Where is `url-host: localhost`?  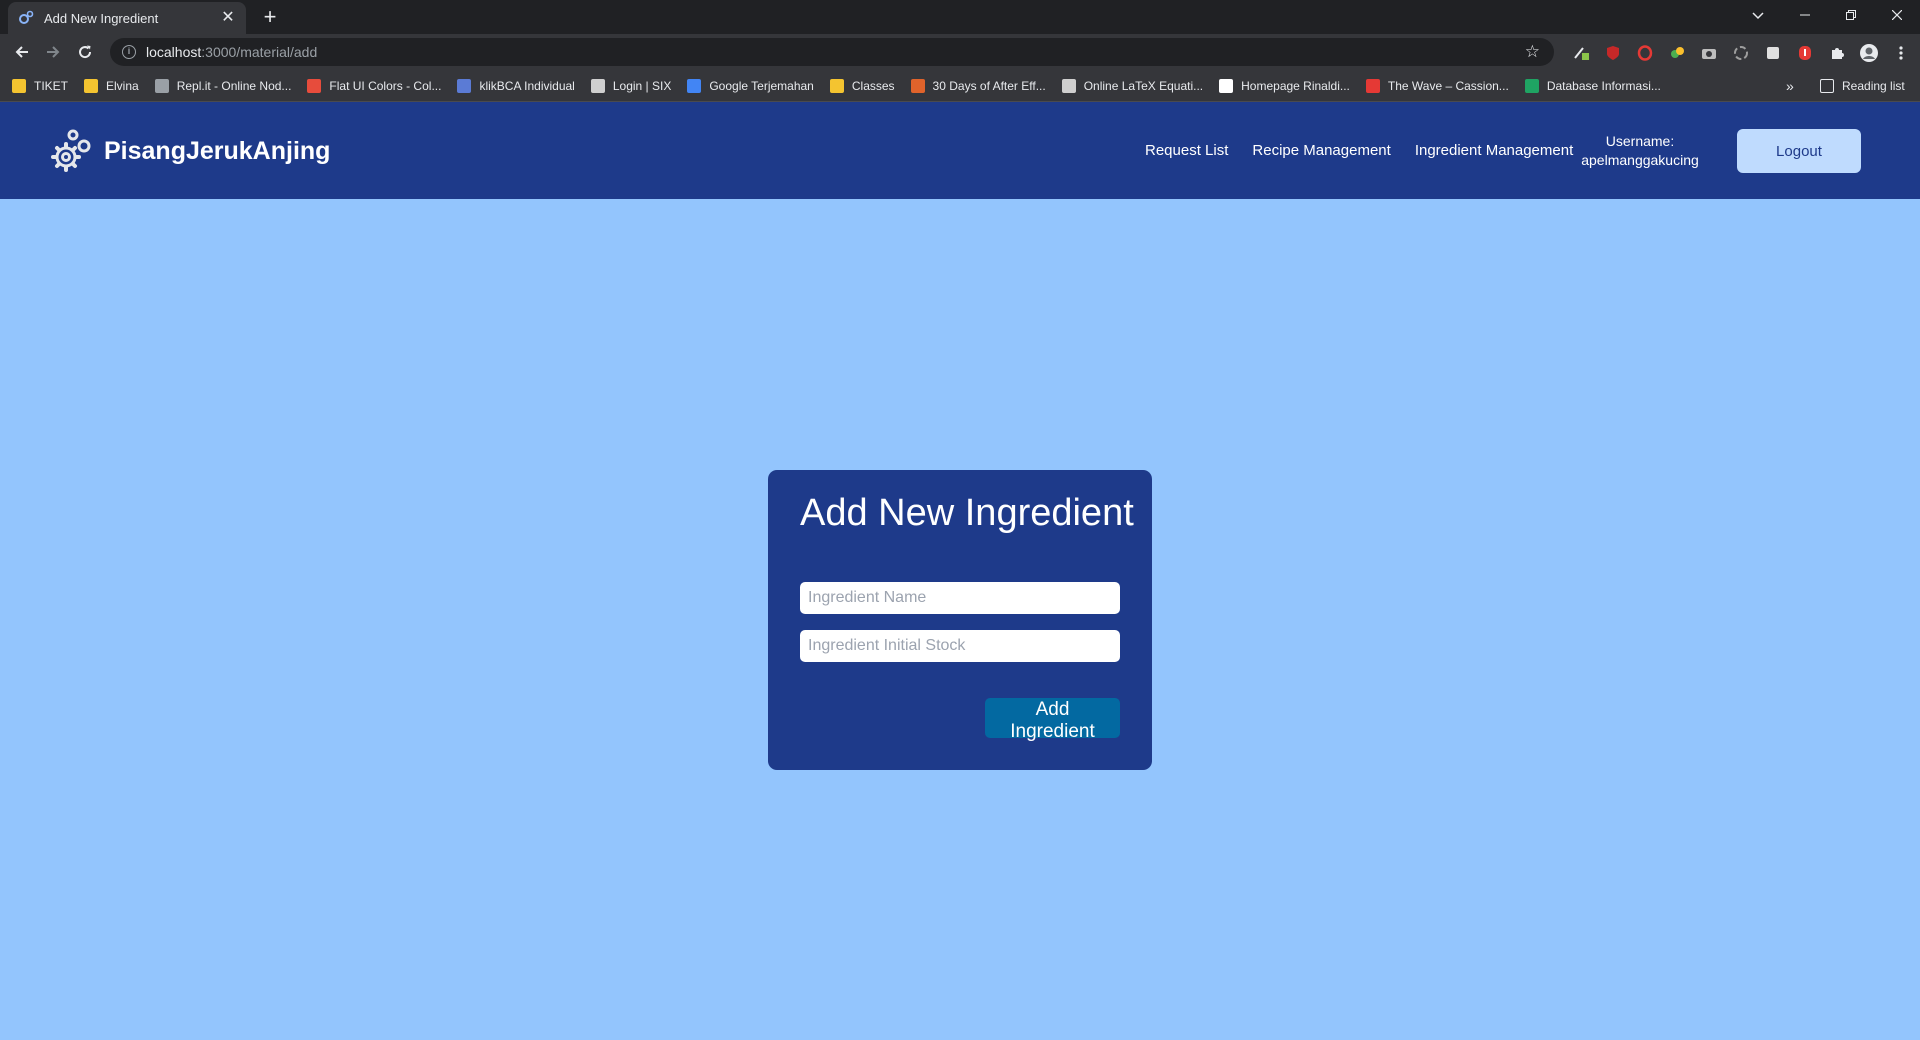 url-host: localhost is located at coordinates (174, 52).